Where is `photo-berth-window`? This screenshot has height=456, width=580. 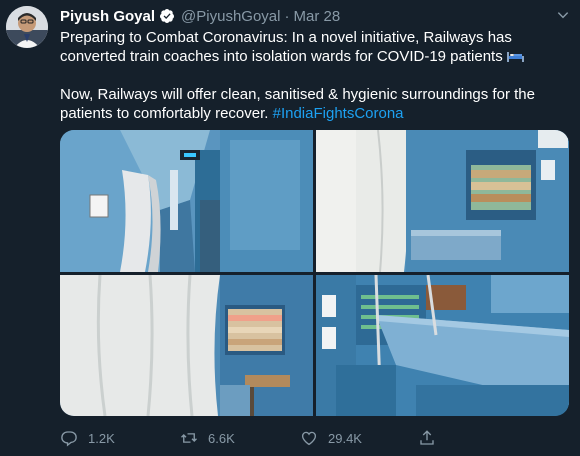
photo-berth-window is located at coordinates (442, 201).